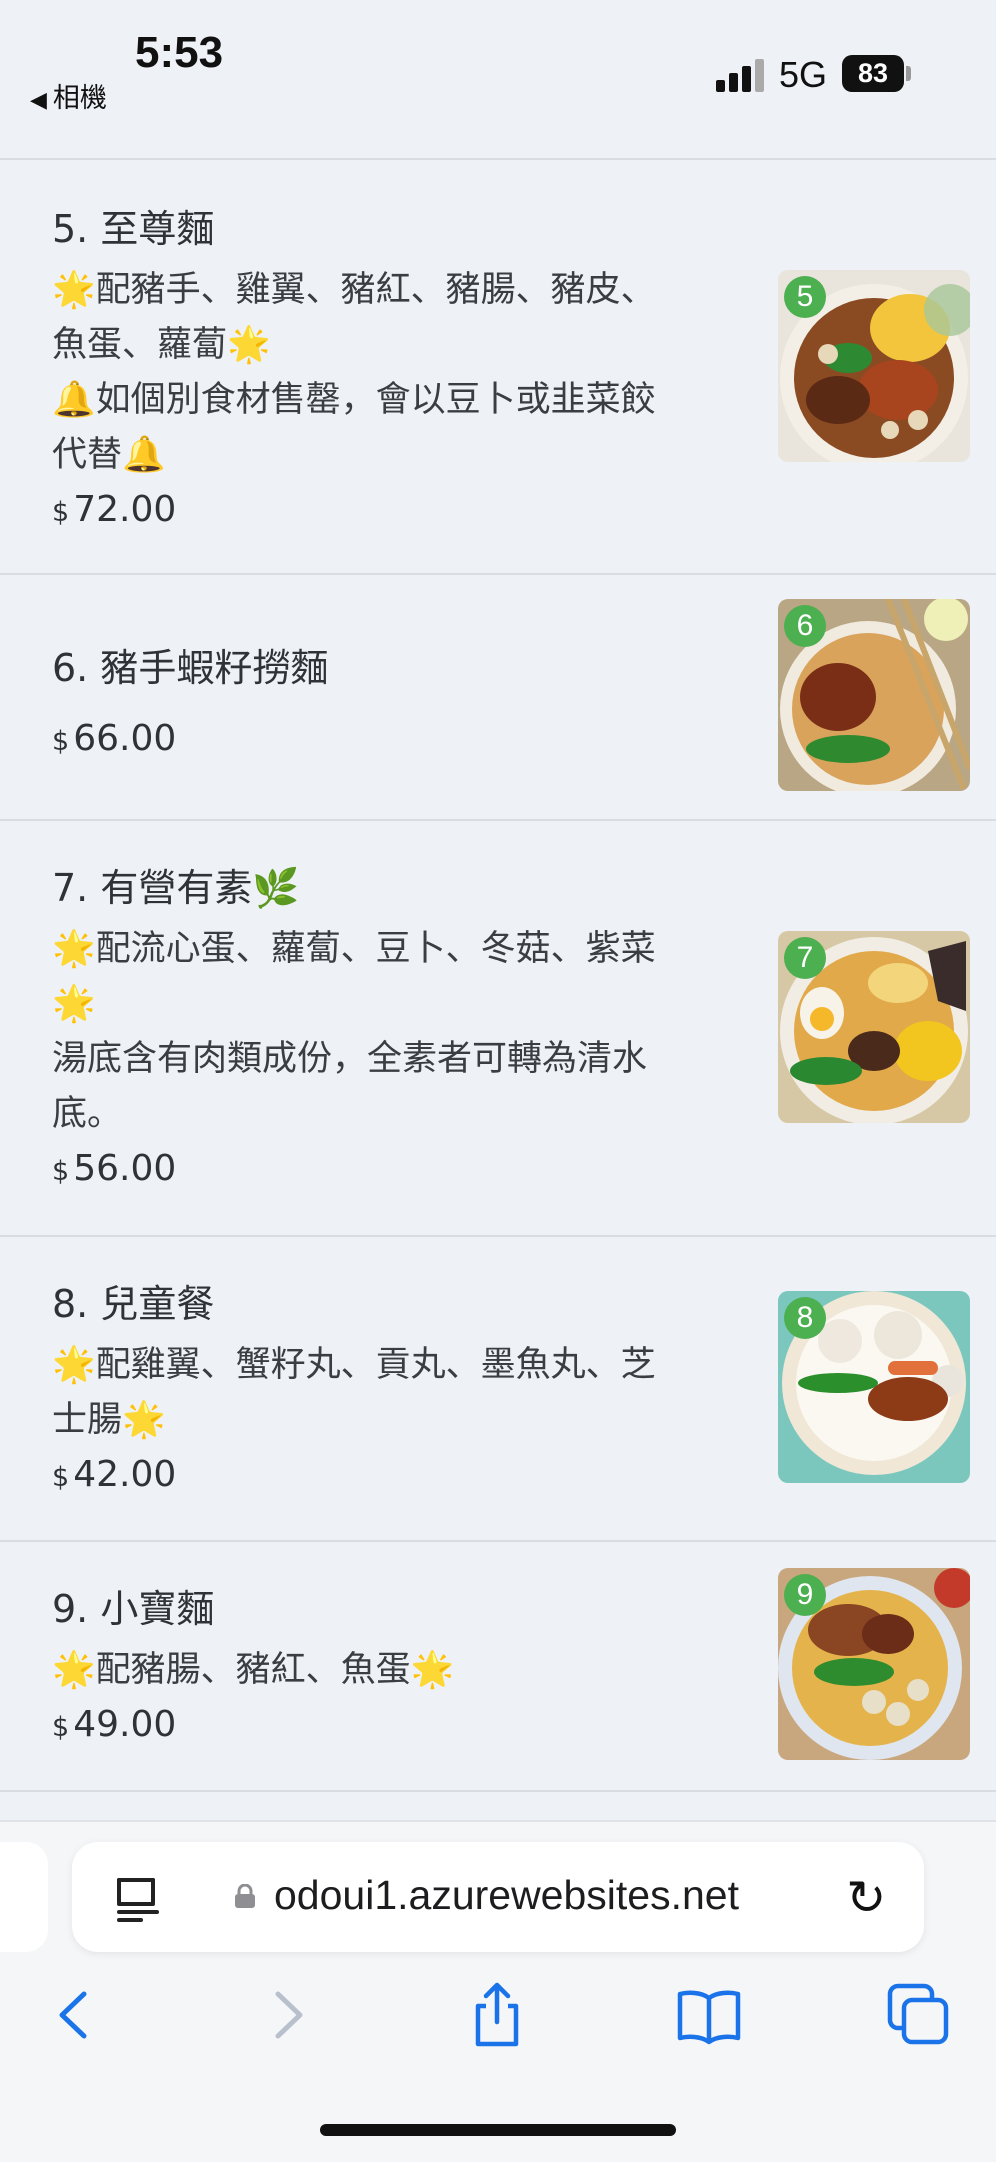 This screenshot has height=2162, width=996. Describe the element at coordinates (109, 455) in the screenshot. I see `desc-line: 代替🔔` at that location.